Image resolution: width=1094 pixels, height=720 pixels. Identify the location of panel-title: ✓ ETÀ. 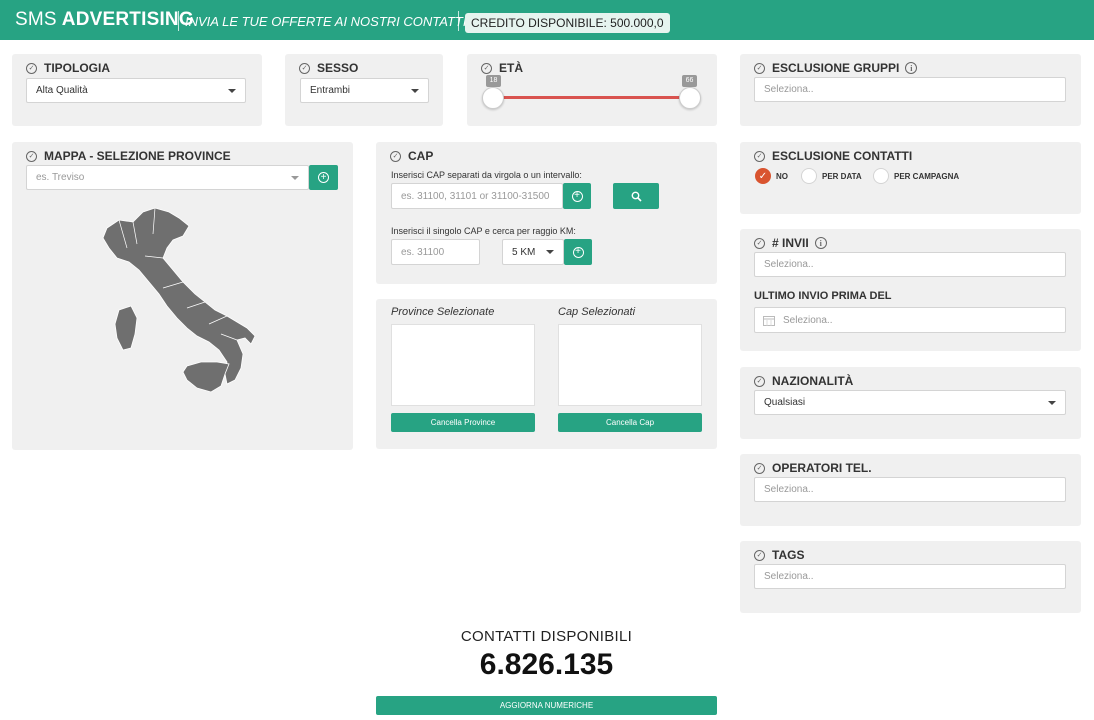
(502, 68).